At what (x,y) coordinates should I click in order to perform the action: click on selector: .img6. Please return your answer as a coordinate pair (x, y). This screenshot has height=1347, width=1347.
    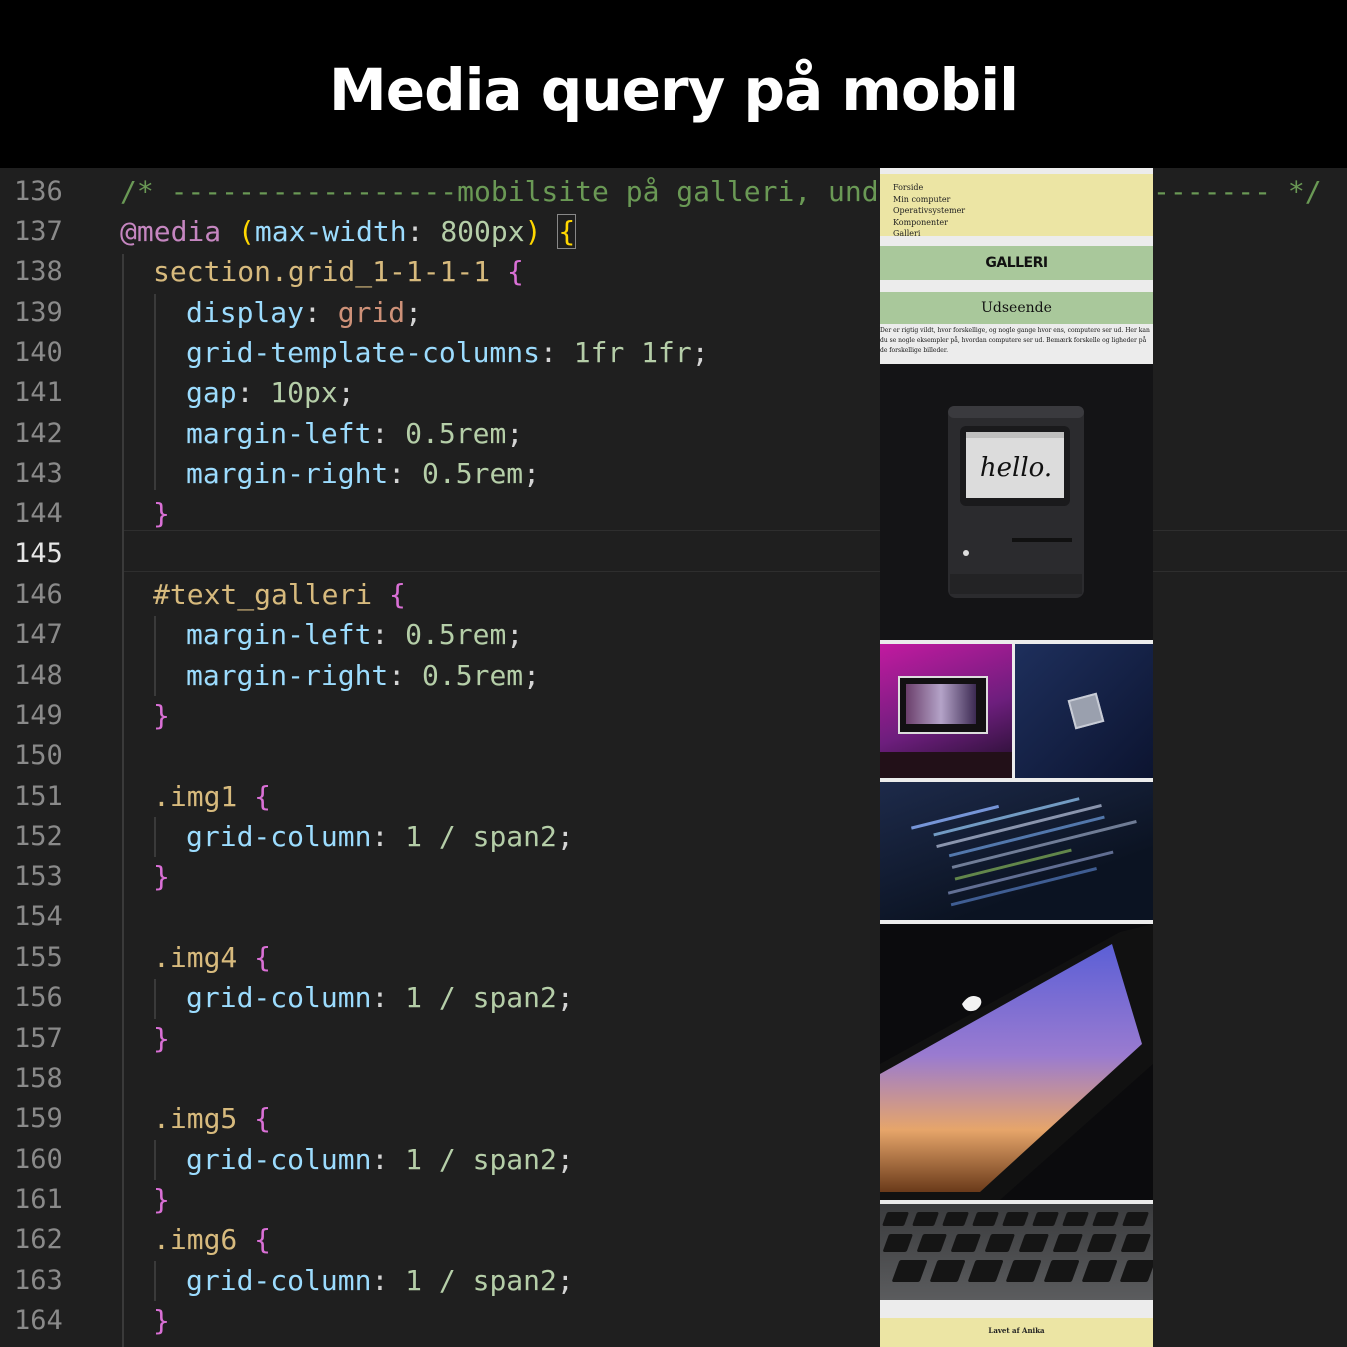
    Looking at the image, I should click on (195, 1239).